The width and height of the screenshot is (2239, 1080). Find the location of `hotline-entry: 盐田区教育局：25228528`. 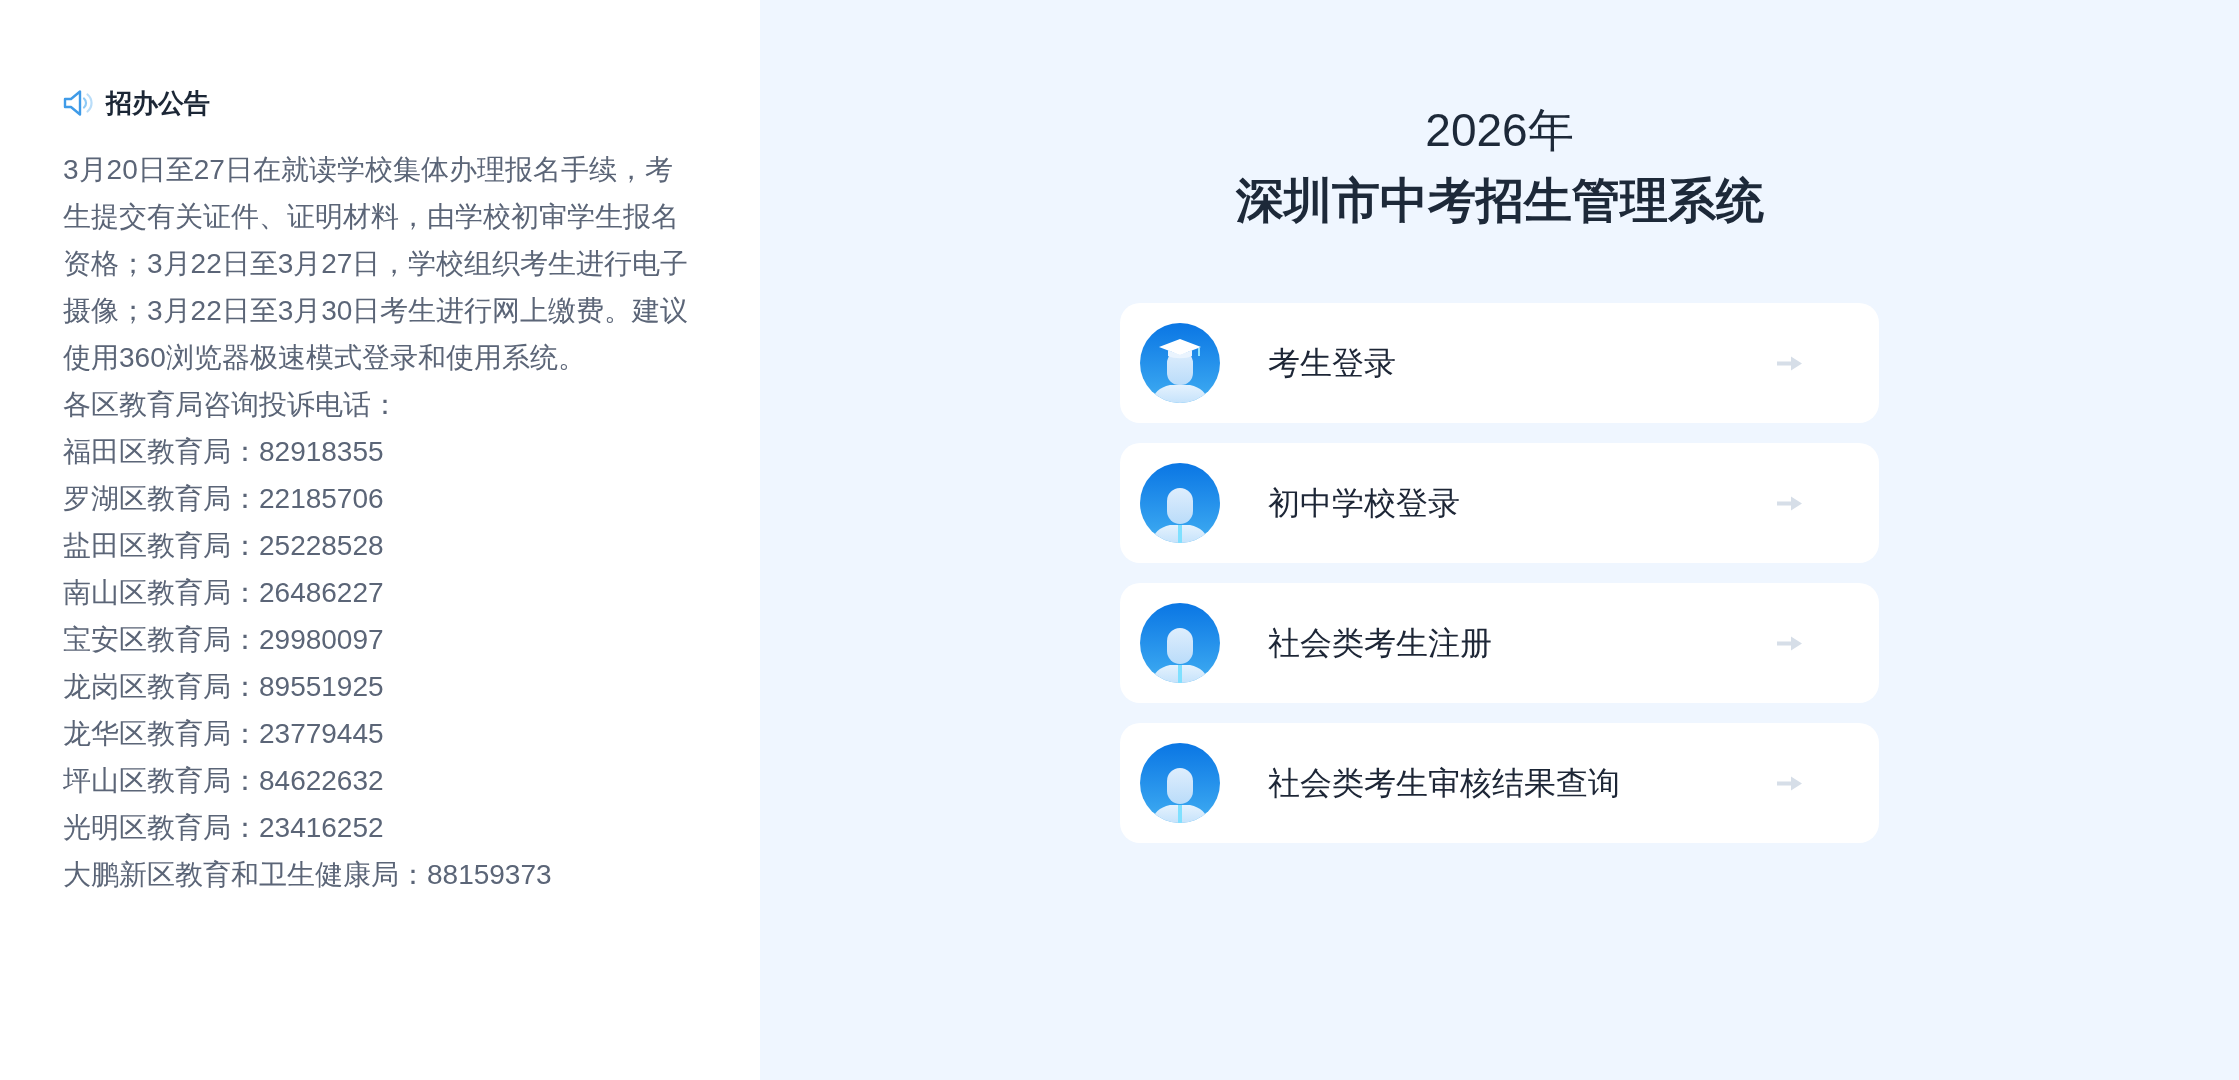

hotline-entry: 盐田区教育局：25228528 is located at coordinates (223, 546).